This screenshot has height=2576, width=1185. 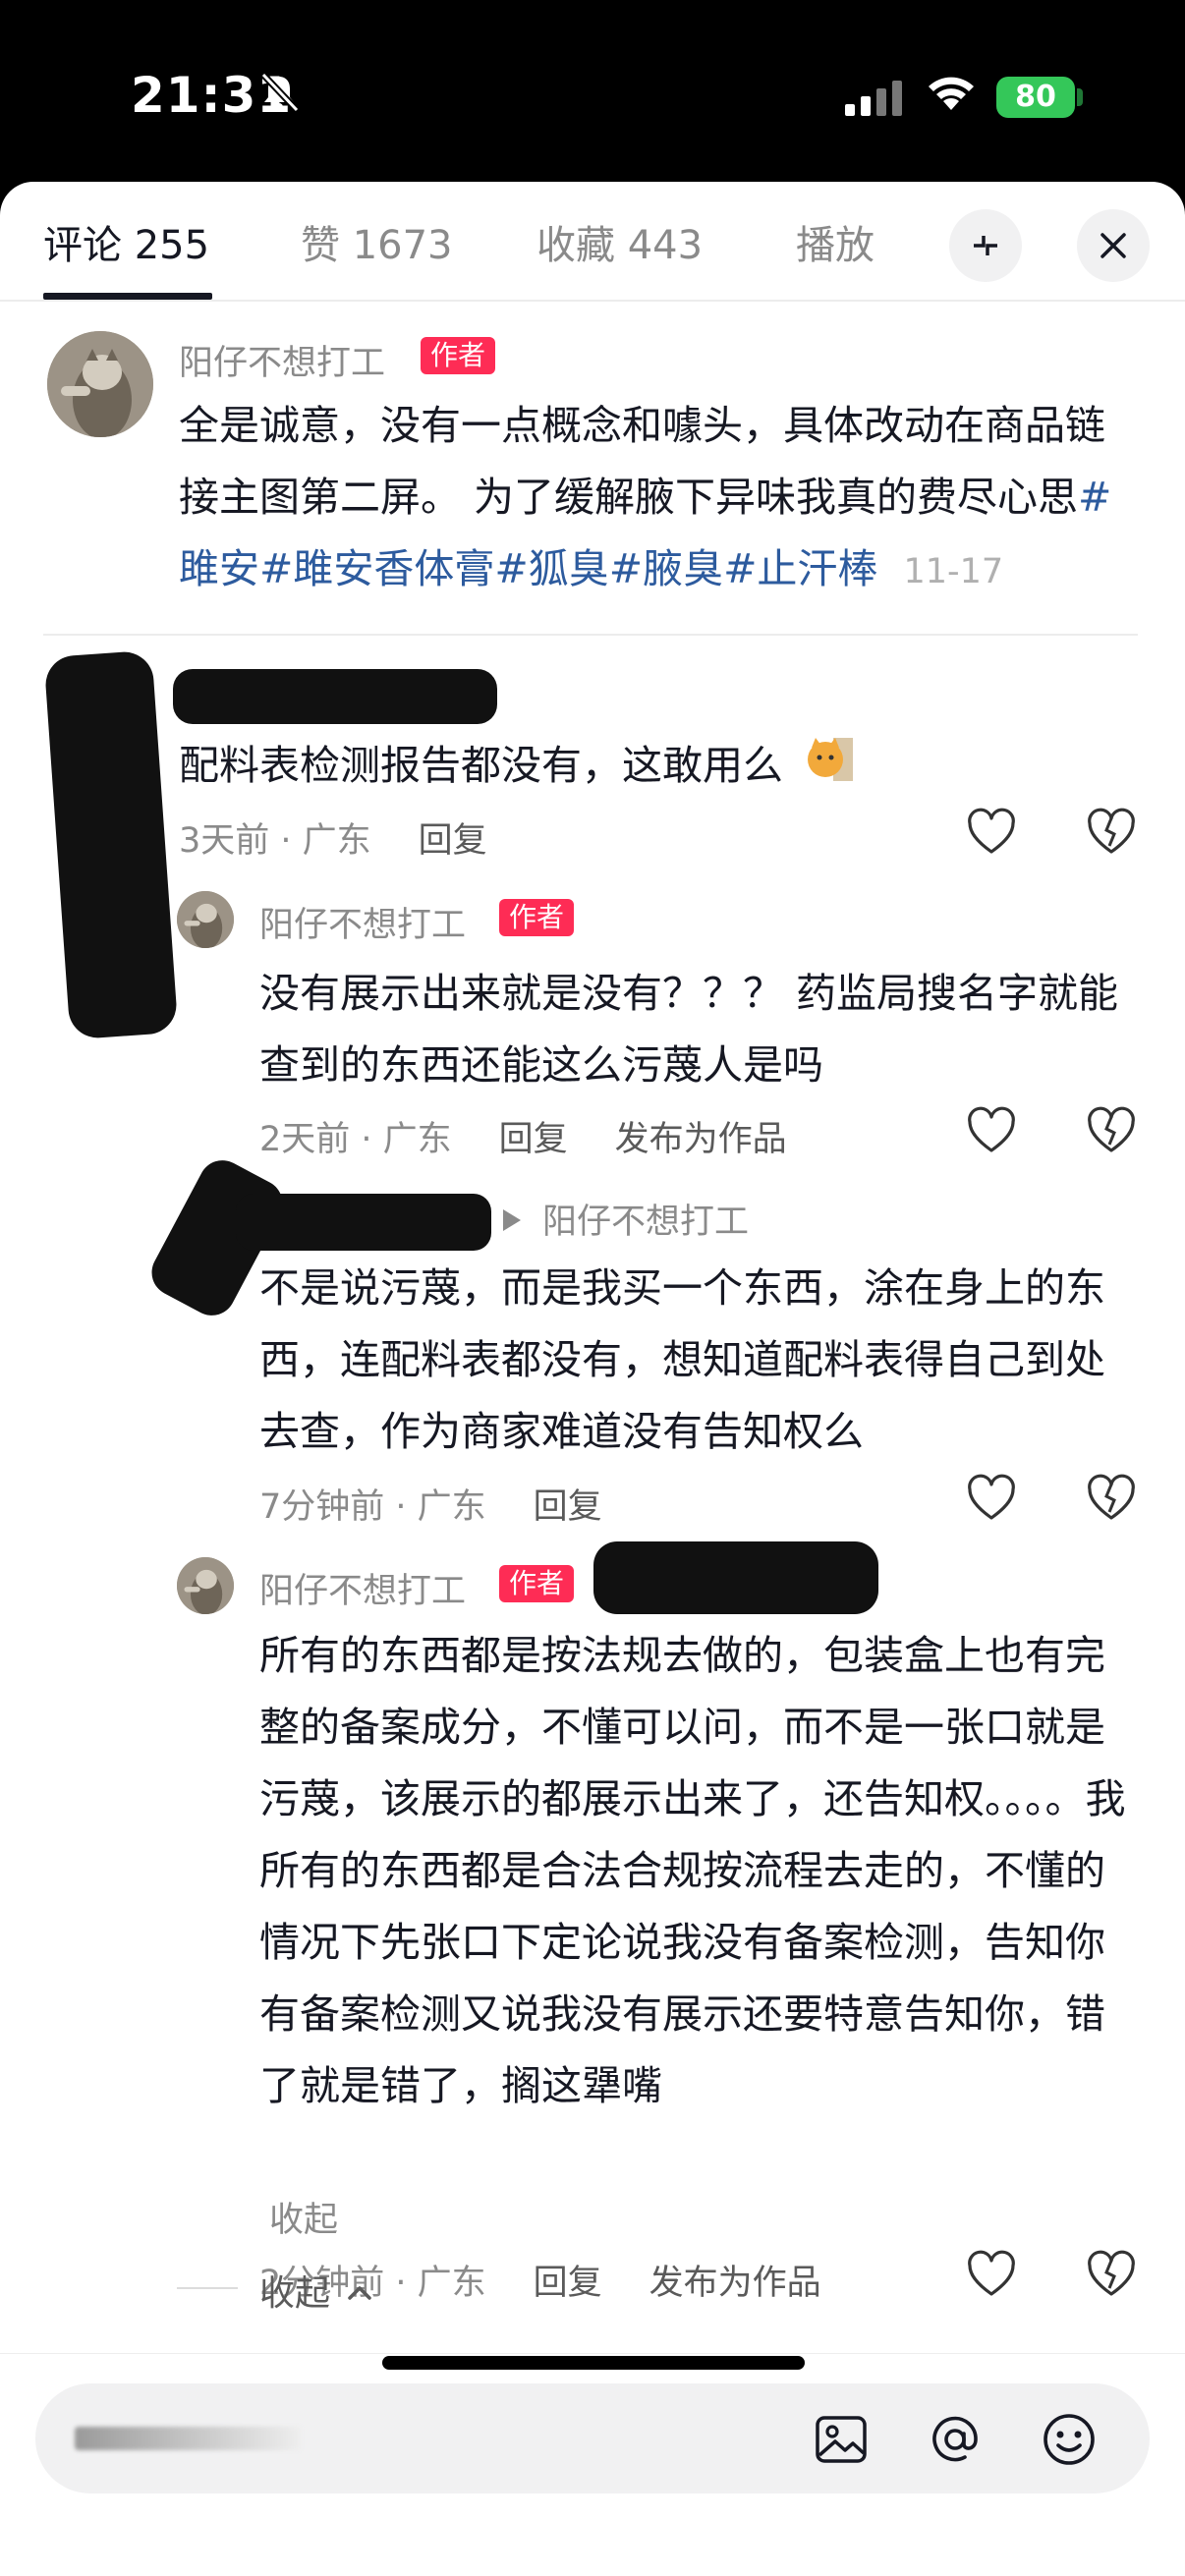 What do you see at coordinates (646, 1219) in the screenshot?
I see `reply-to-username: 阳仔不想打工` at bounding box center [646, 1219].